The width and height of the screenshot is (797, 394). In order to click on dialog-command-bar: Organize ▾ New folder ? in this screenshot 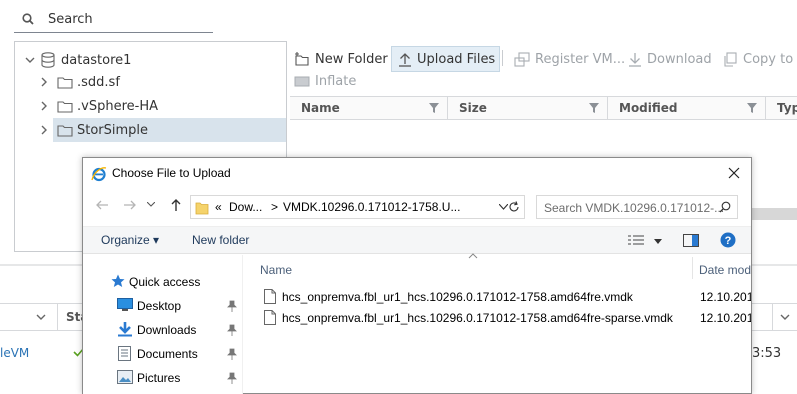, I will do `click(417, 240)`.